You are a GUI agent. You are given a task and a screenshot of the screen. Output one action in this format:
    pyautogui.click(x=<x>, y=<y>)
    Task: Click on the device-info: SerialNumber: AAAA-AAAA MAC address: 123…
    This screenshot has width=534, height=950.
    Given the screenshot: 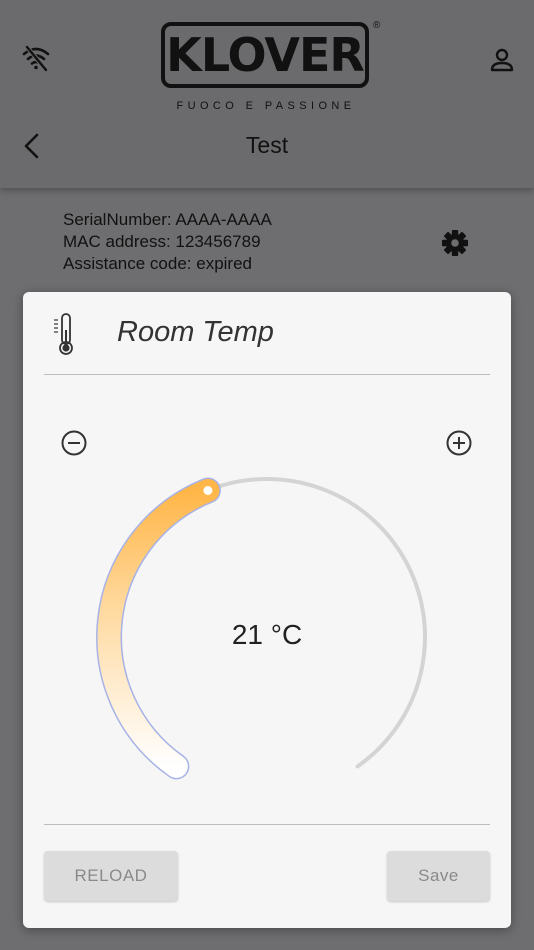 What is the action you would take?
    pyautogui.click(x=167, y=242)
    